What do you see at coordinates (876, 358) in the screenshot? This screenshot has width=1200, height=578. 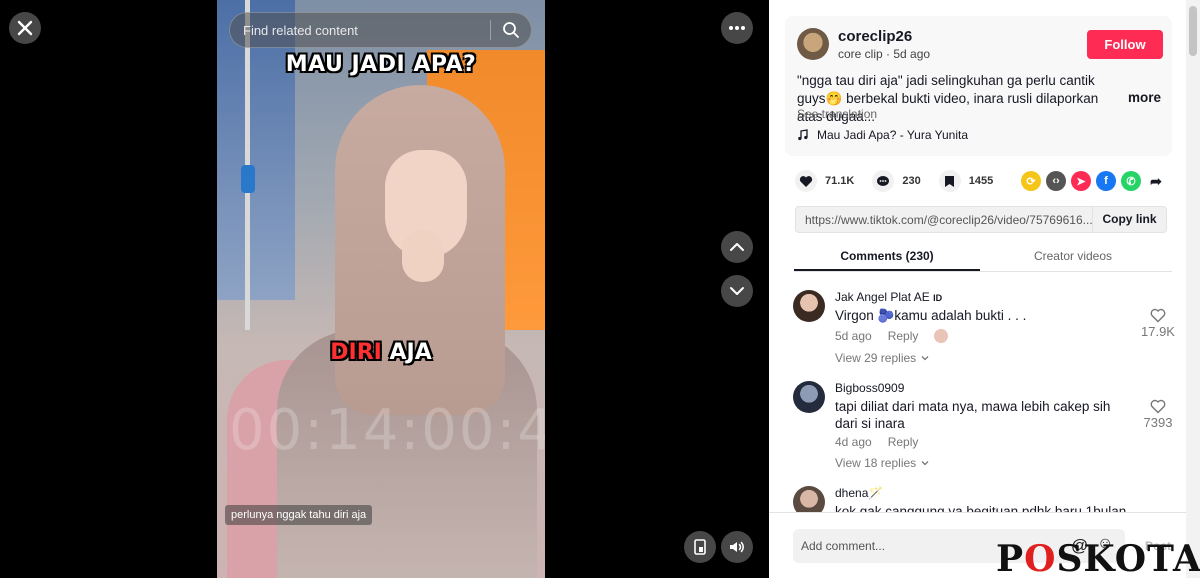 I see `view-replies-text: View 29 replies` at bounding box center [876, 358].